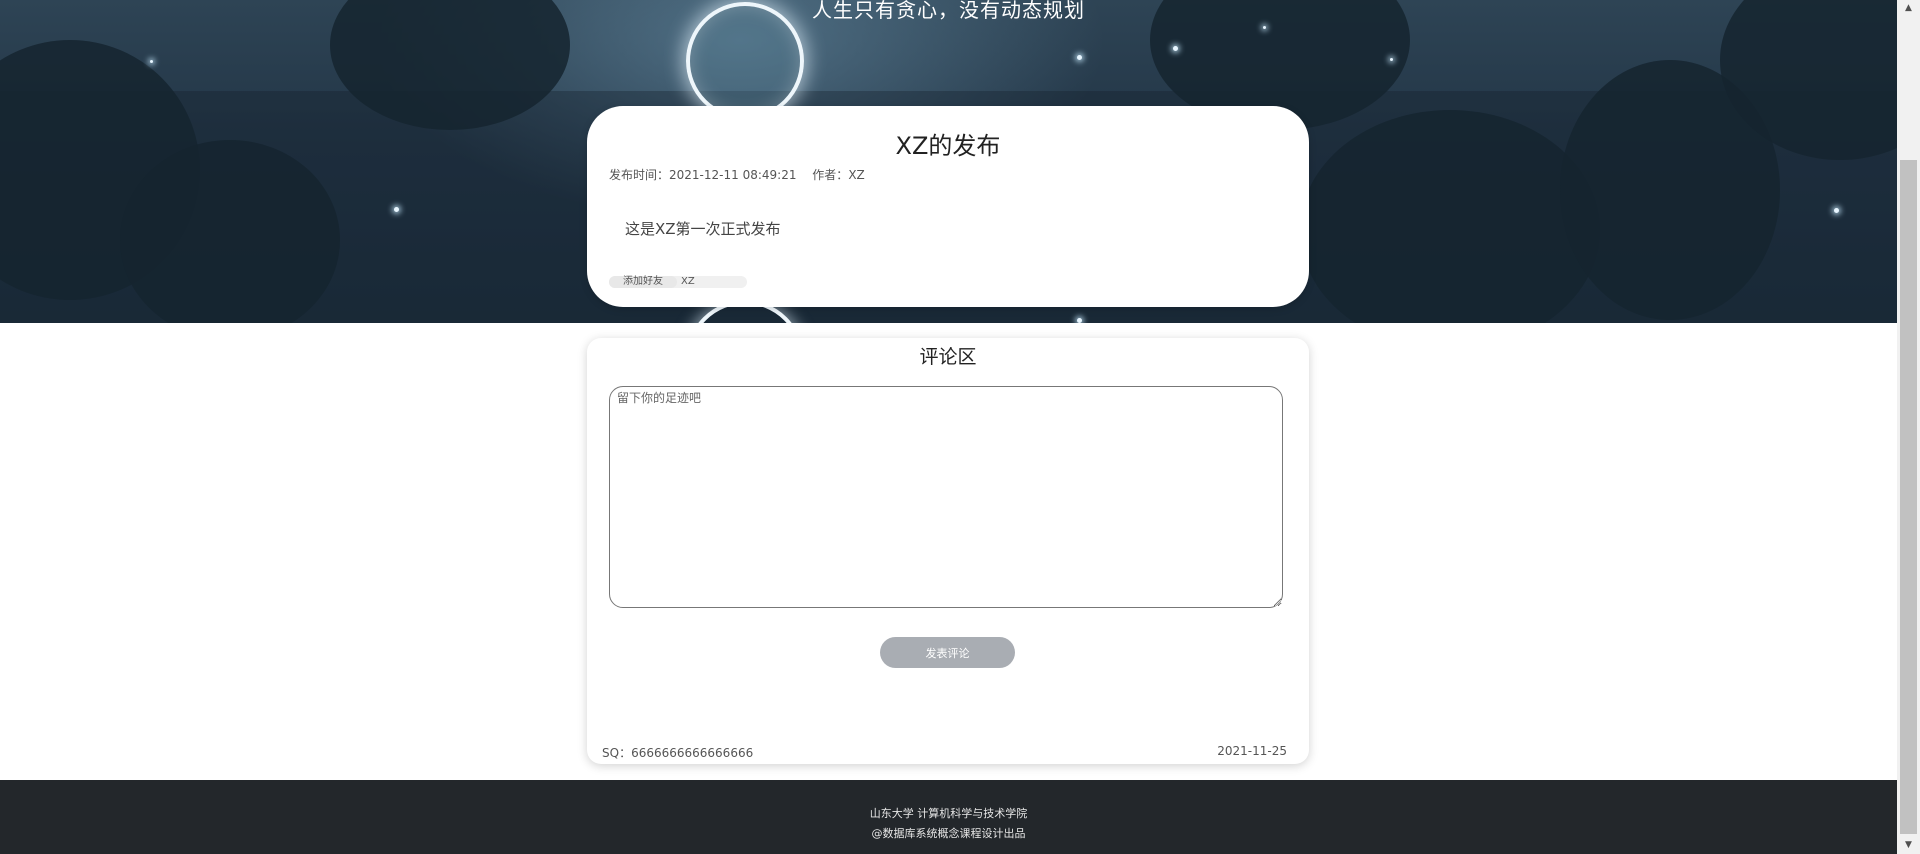  I want to click on scroll-up-icon: ▲, so click(1908, 8).